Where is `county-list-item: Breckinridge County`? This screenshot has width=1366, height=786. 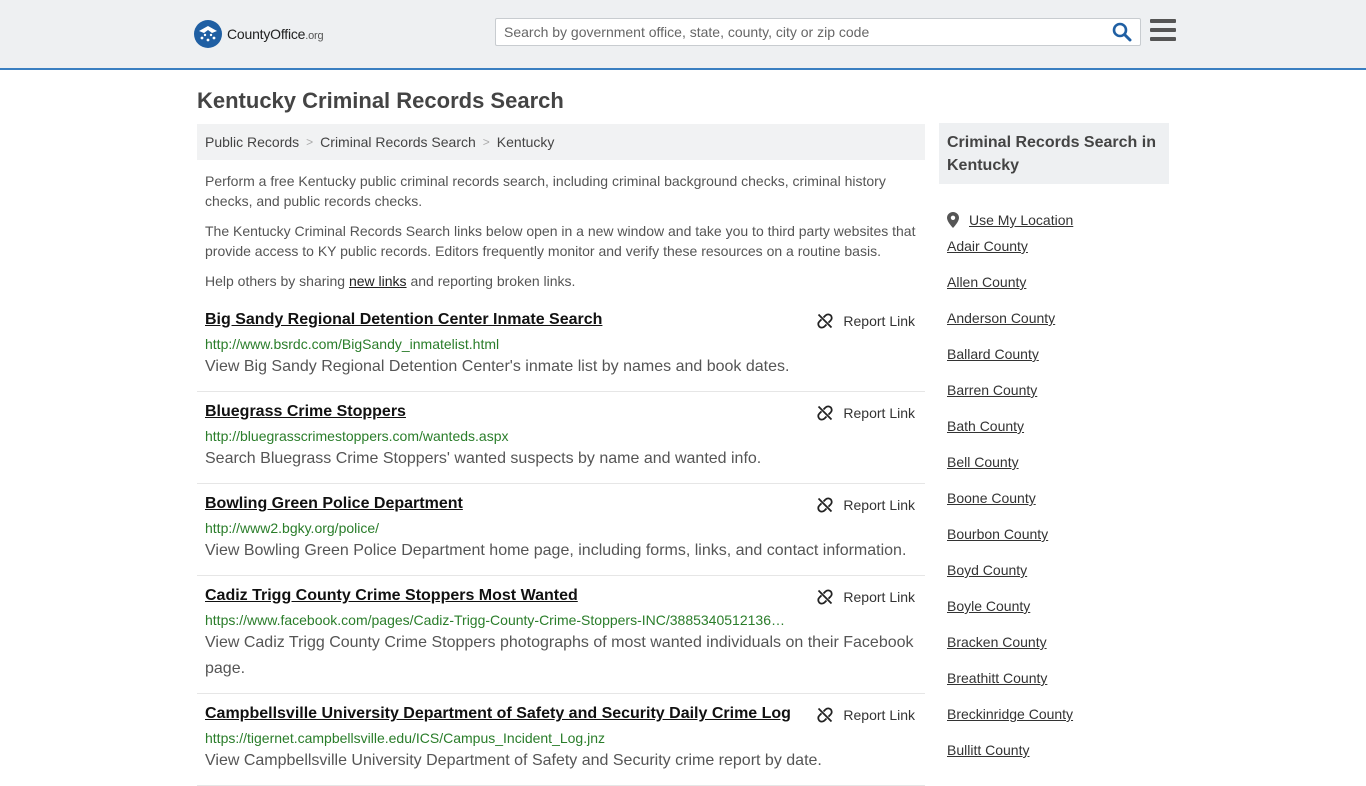
county-list-item: Breckinridge County is located at coordinates (1058, 724).